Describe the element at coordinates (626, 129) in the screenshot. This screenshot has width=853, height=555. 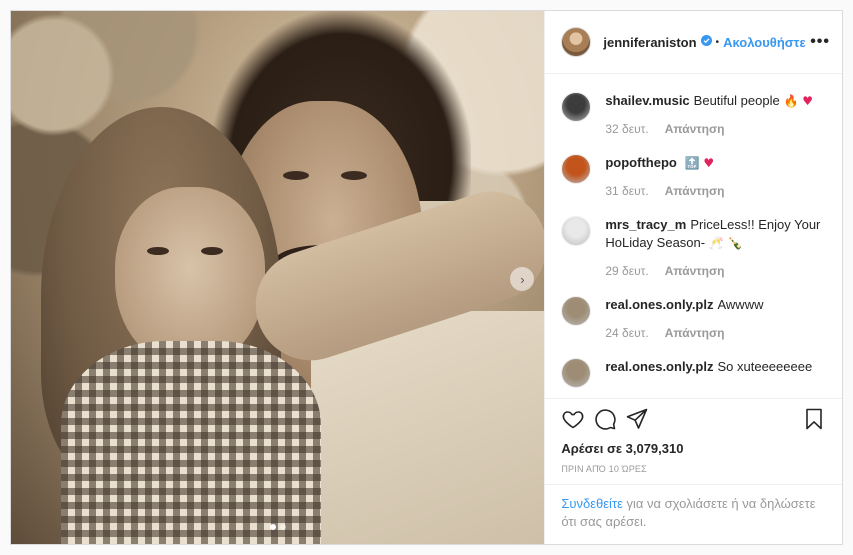
I see `comment-time: 32 δευτ.` at that location.